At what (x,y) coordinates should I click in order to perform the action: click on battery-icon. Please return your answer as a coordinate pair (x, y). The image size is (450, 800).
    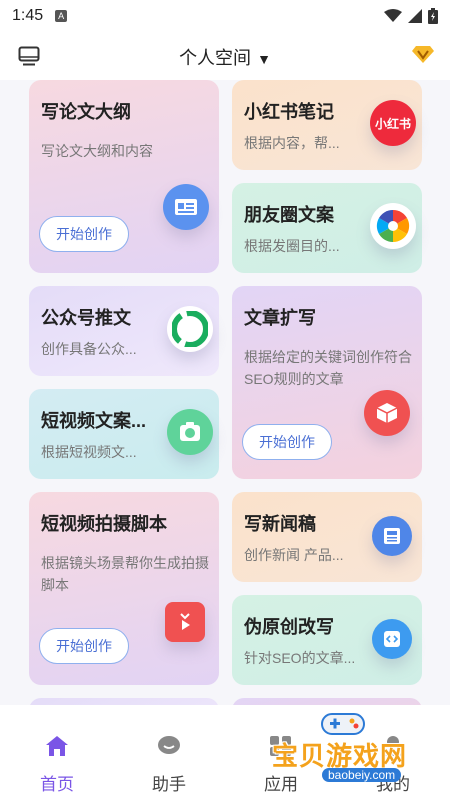
    Looking at the image, I should click on (433, 16).